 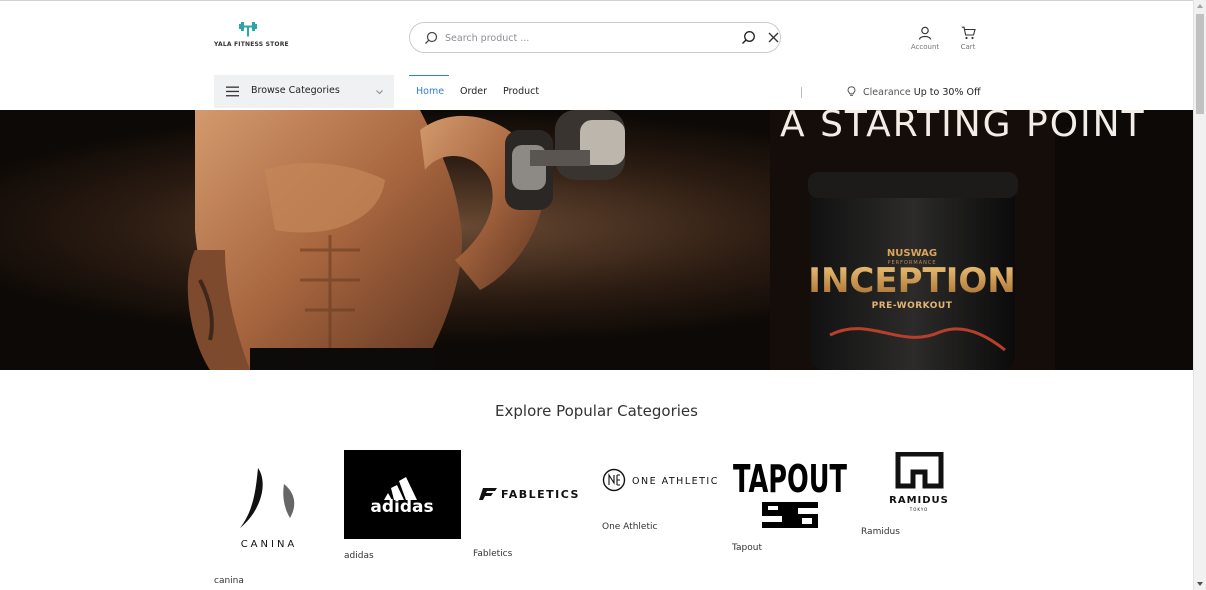 What do you see at coordinates (773, 37) in the screenshot?
I see `close-icon` at bounding box center [773, 37].